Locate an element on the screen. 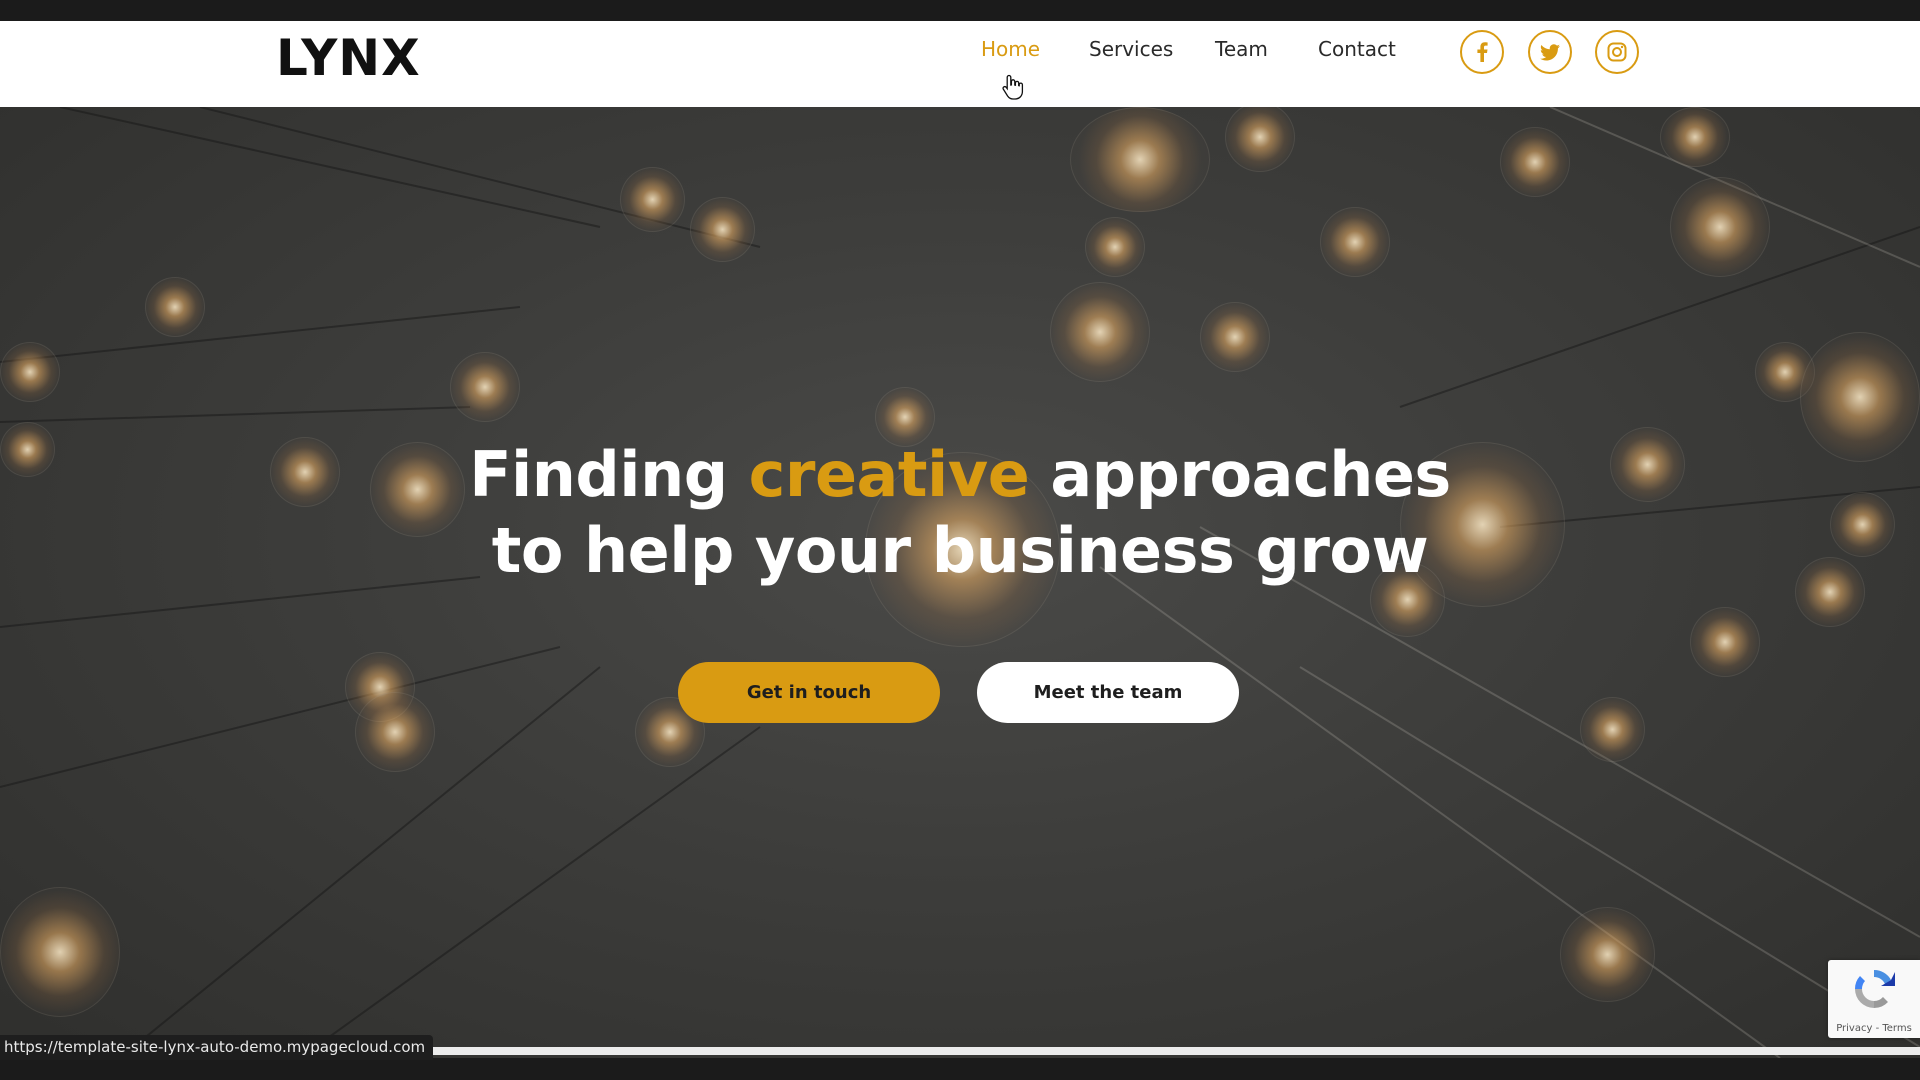 Image resolution: width=1920 pixels, height=1080 pixels. nav-services: Services is located at coordinates (1131, 49).